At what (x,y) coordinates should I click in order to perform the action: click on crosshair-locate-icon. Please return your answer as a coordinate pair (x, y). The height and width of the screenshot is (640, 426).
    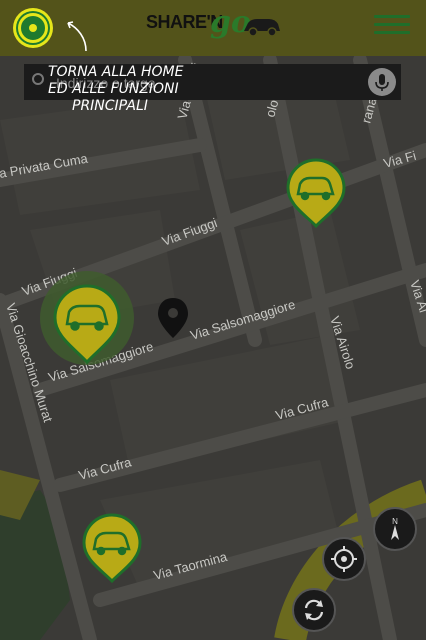
    Looking at the image, I should click on (344, 559).